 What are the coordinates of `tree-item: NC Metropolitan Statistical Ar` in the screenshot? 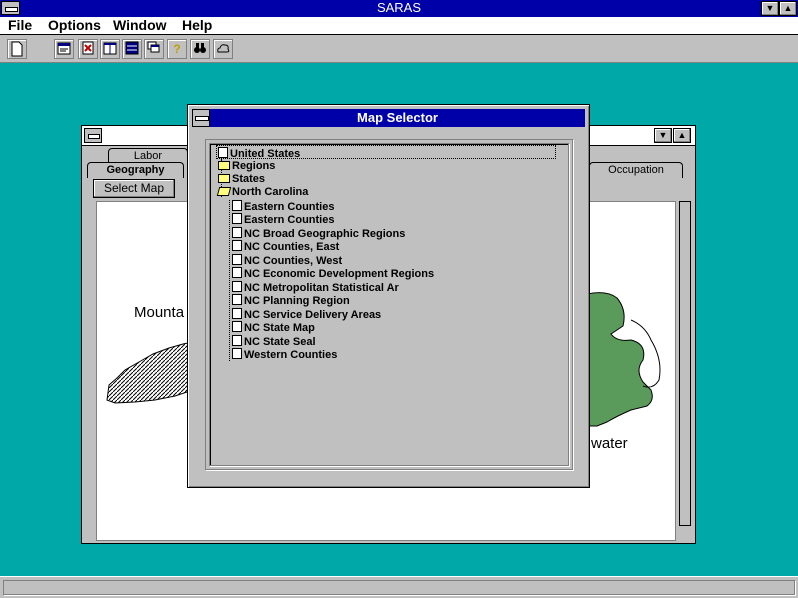 It's located at (315, 287).